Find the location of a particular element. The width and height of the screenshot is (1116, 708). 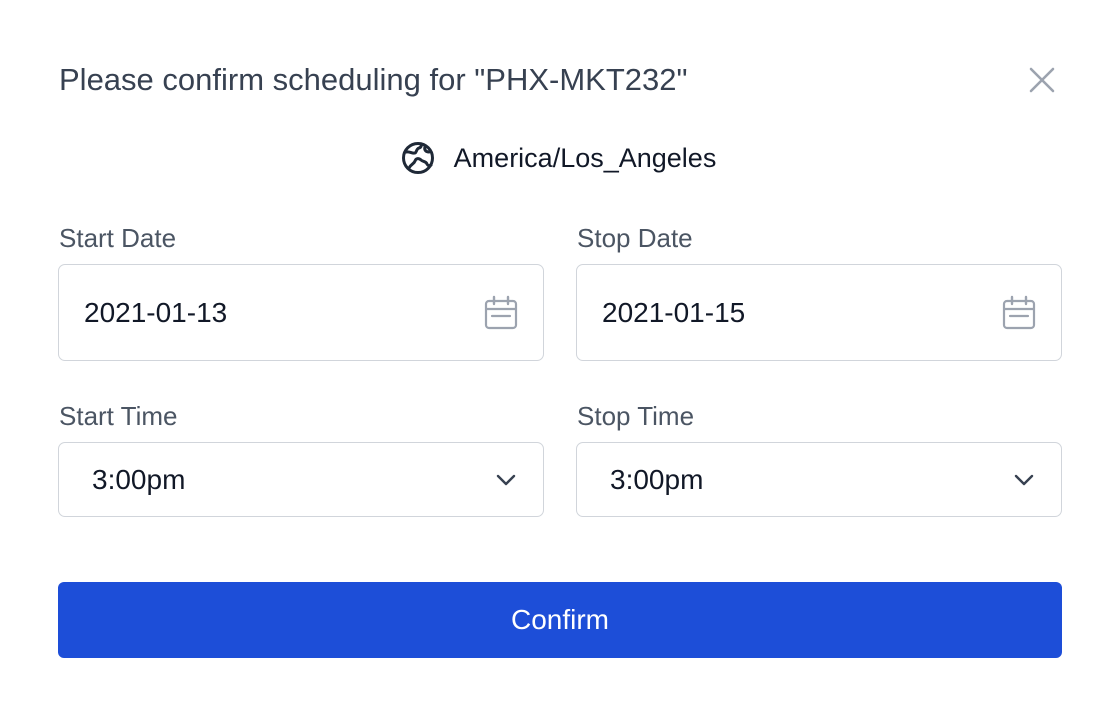

start-time-value: 3:00pm is located at coordinates (139, 479).